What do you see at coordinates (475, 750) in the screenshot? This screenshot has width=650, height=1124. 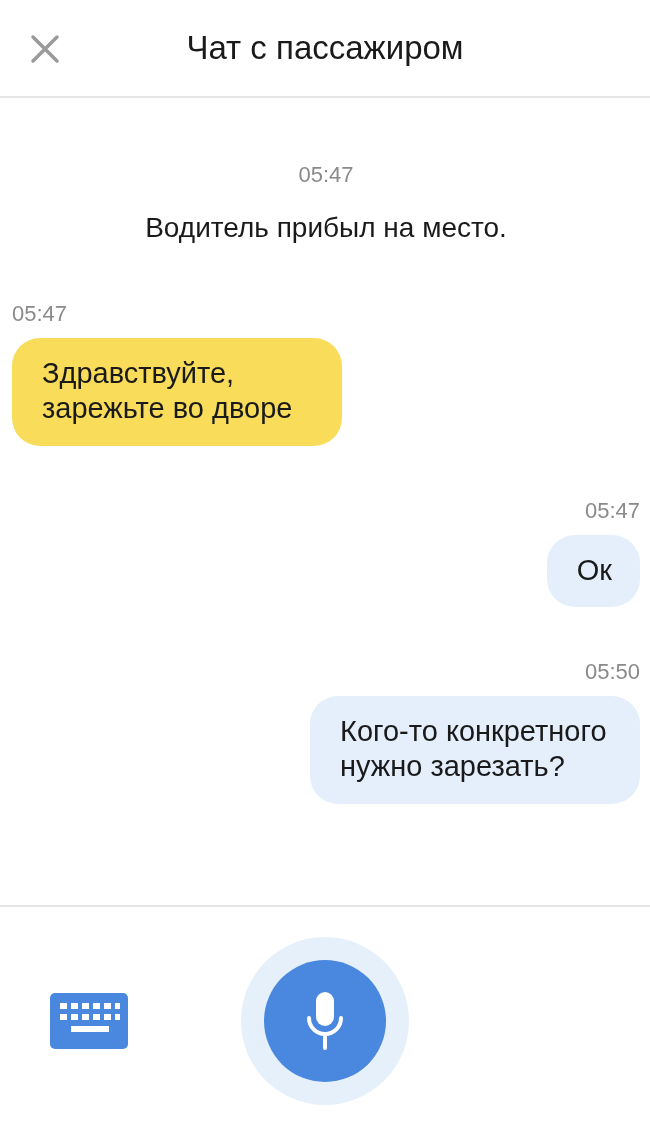 I see `message-bubble: Кого-то конкретного нужно зарезать?` at bounding box center [475, 750].